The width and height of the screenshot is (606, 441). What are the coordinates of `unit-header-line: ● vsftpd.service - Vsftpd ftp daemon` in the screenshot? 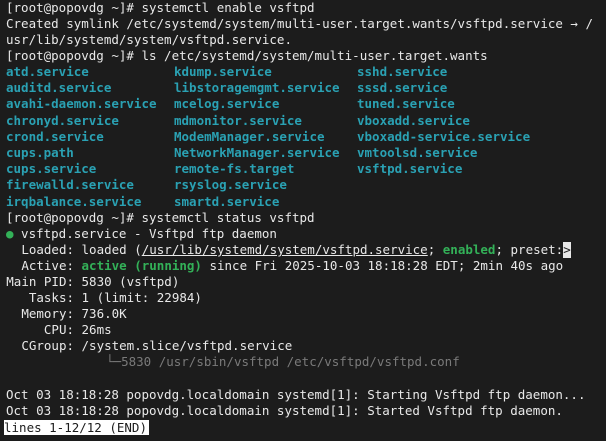 It's located at (141, 234).